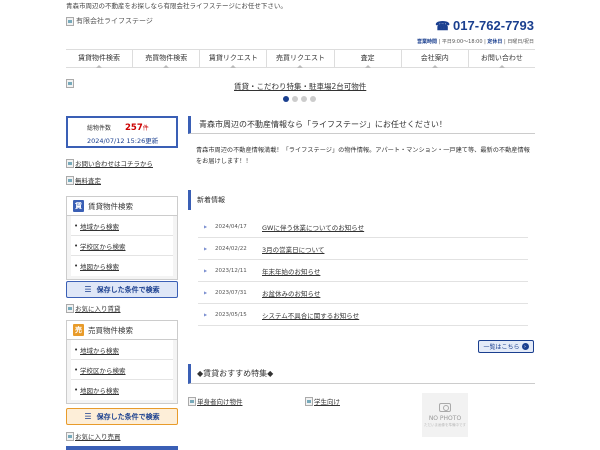  I want to click on nav-contact: お問い合わせ, so click(502, 59).